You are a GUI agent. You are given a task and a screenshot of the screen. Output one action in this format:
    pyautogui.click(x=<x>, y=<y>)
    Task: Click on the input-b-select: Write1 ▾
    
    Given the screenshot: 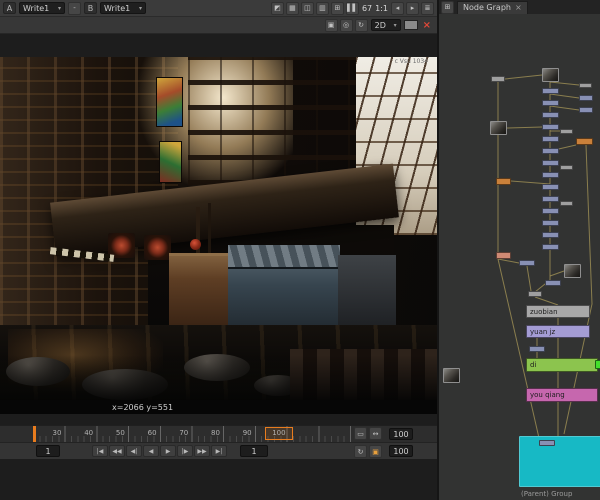 What is the action you would take?
    pyautogui.click(x=123, y=8)
    